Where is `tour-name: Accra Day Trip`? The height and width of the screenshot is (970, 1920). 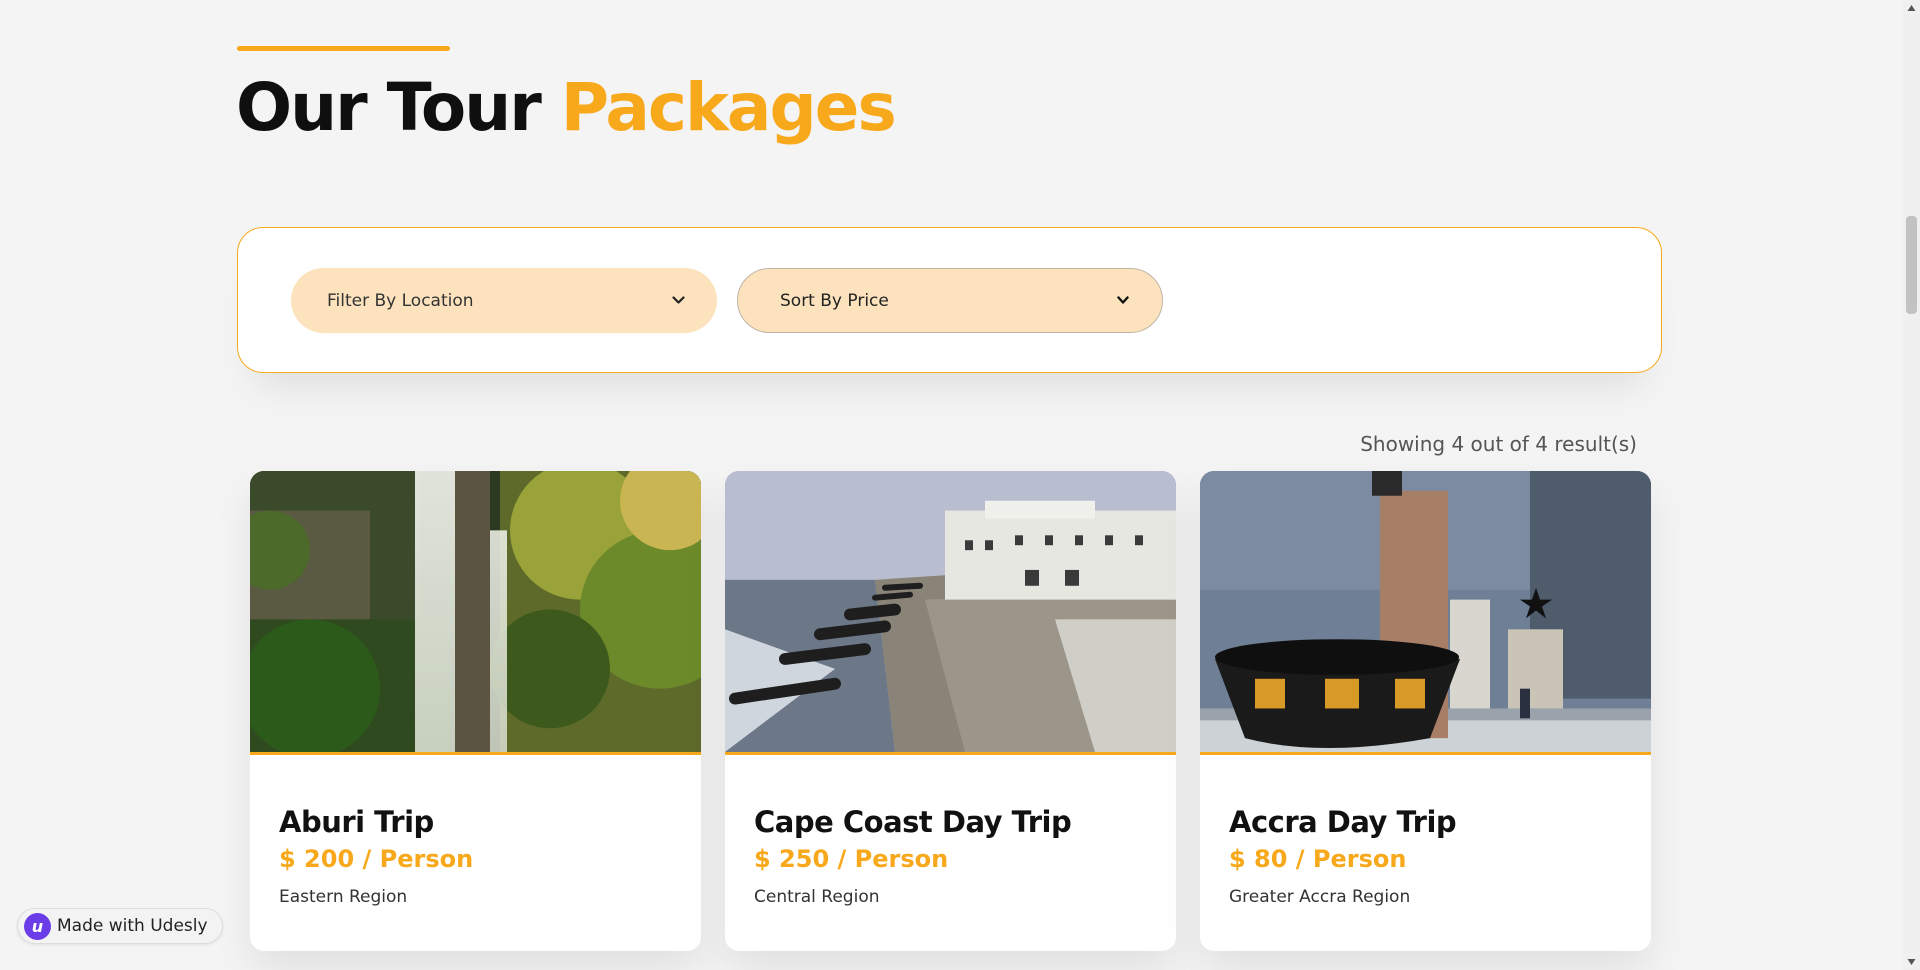 tour-name: Accra Day Trip is located at coordinates (1343, 822).